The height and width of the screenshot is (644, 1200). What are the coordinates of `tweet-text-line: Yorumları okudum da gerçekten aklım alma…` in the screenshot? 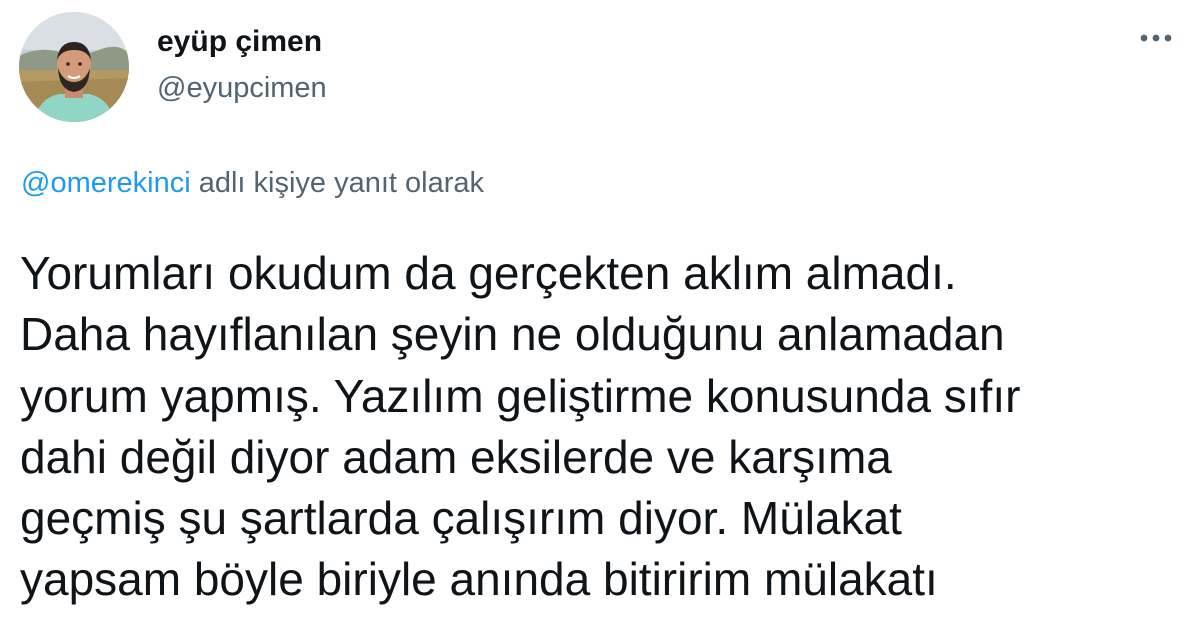 It's located at (488, 273).